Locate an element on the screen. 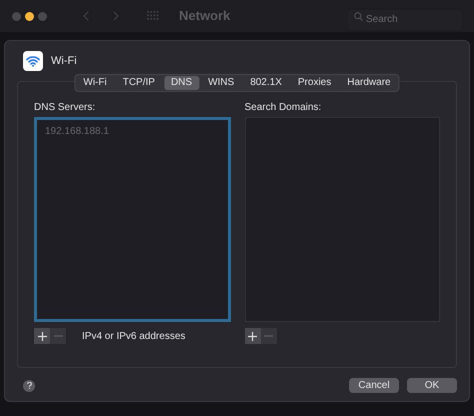 Image resolution: width=474 pixels, height=416 pixels. search-icon is located at coordinates (358, 16).